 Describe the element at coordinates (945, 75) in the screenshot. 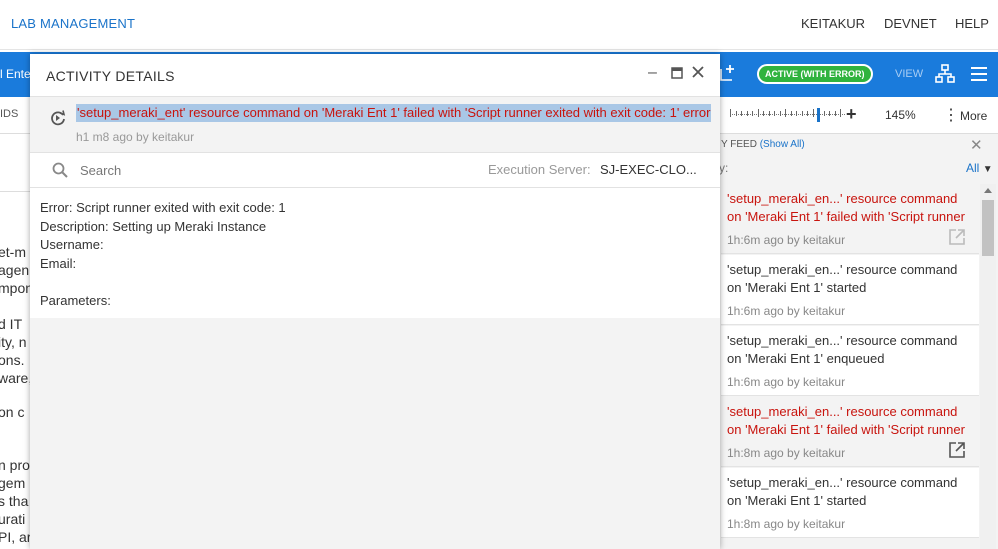

I see `diagram-view-icon` at that location.